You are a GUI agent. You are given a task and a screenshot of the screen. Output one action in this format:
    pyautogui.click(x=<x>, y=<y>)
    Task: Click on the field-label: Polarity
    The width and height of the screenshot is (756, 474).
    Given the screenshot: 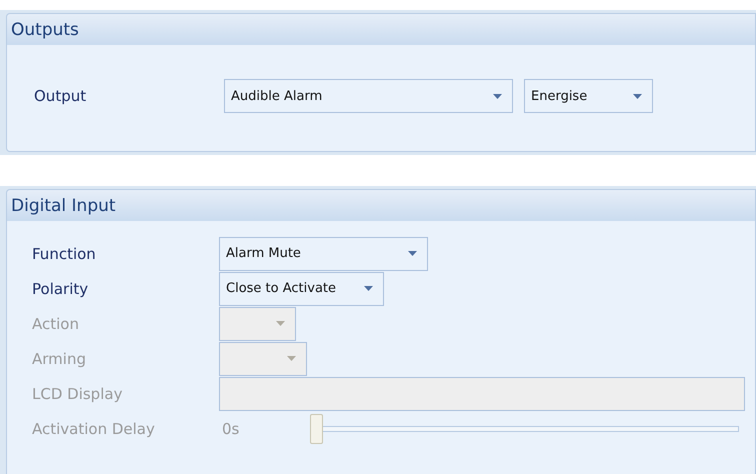 What is the action you would take?
    pyautogui.click(x=60, y=289)
    